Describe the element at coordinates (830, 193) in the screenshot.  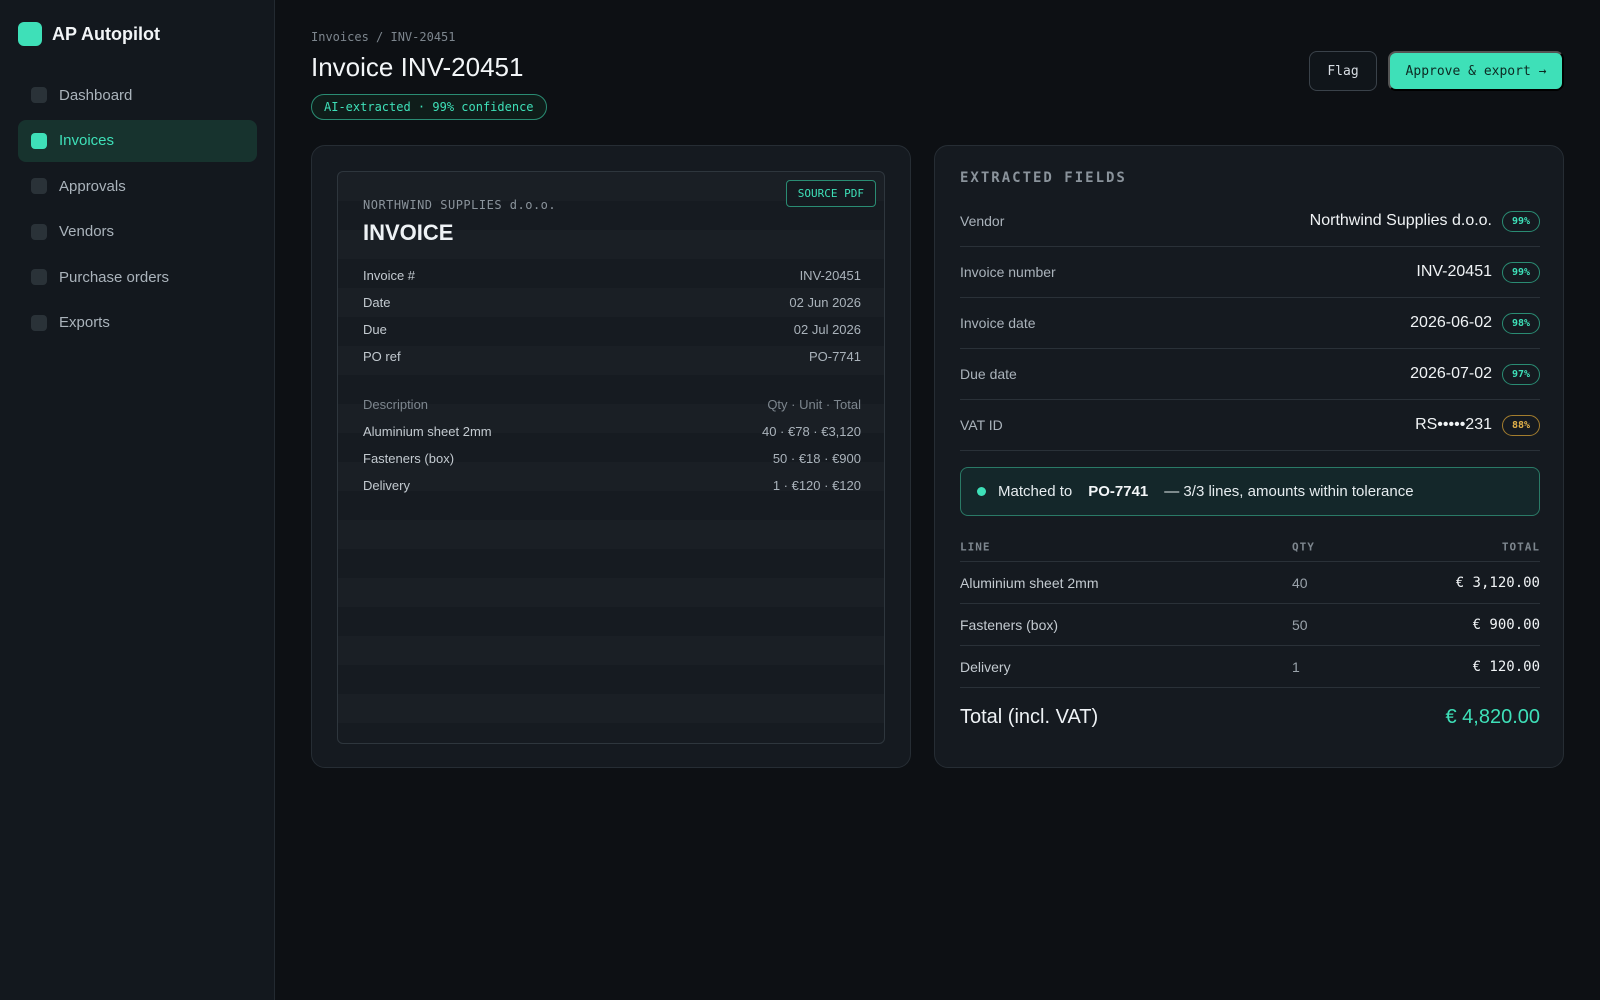
I see `source-pdf-button: SOURCE PDF` at that location.